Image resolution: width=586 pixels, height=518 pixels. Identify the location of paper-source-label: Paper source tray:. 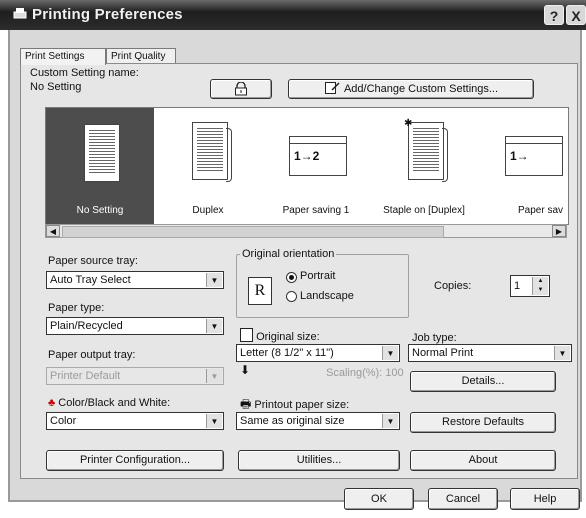
(93, 261).